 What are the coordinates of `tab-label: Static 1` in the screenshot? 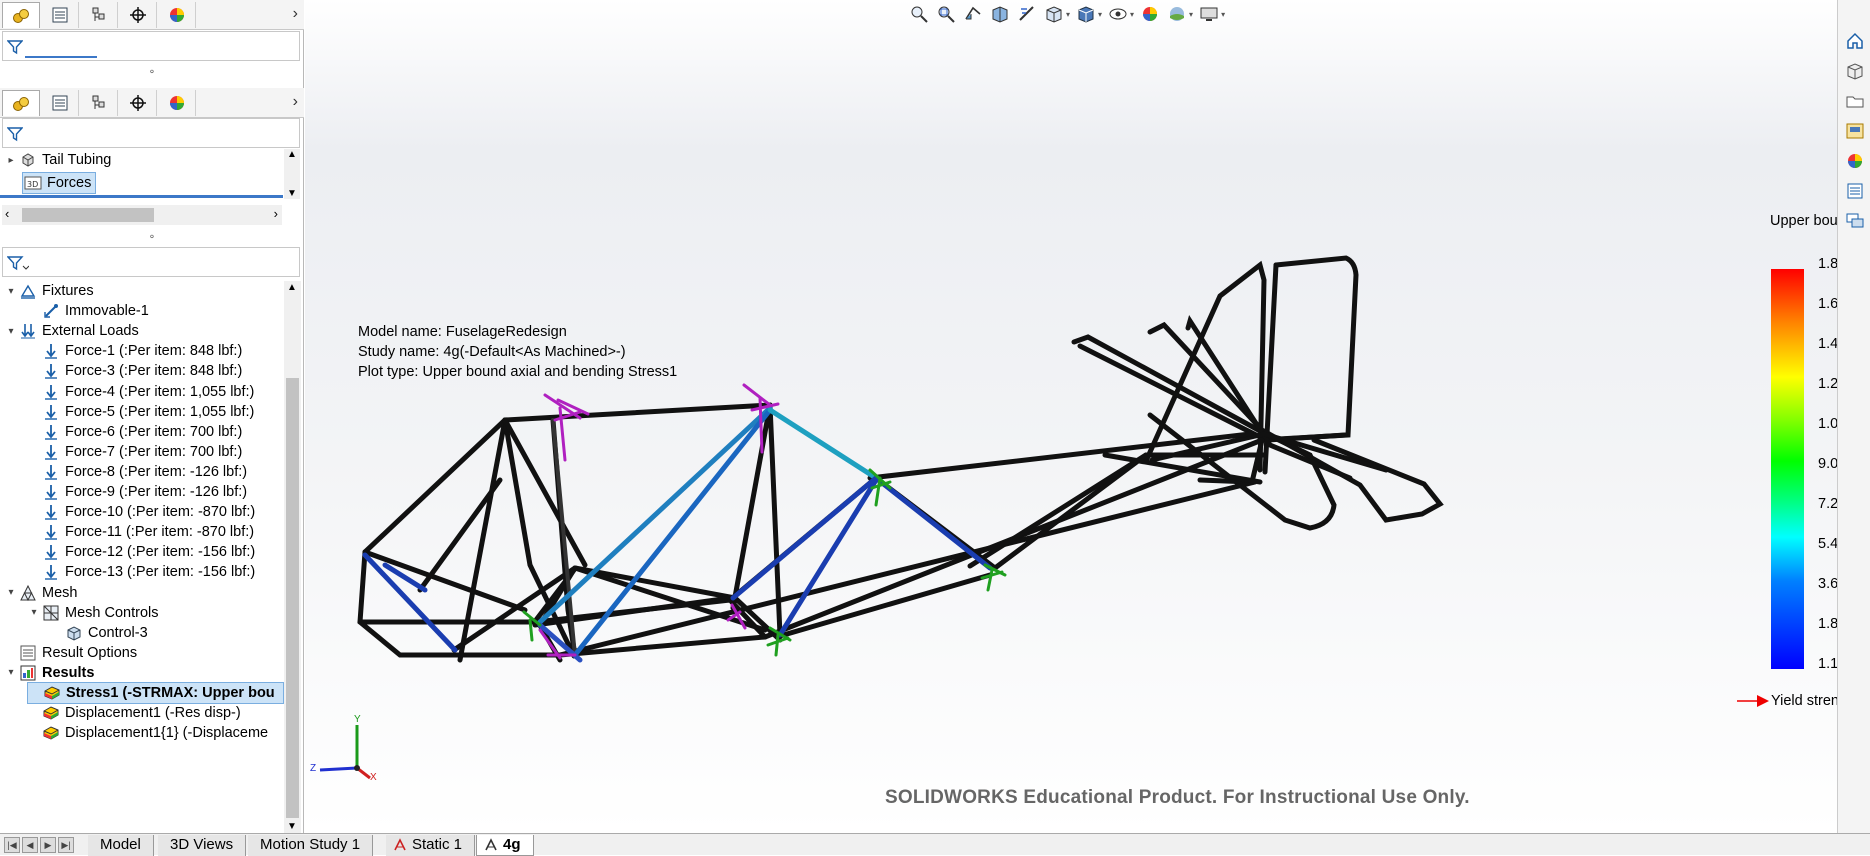 It's located at (437, 844).